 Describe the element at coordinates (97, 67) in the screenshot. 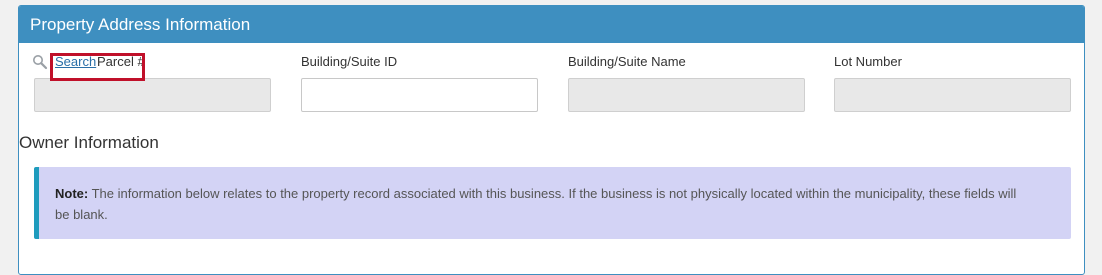

I see `highlight-annotation-box` at that location.